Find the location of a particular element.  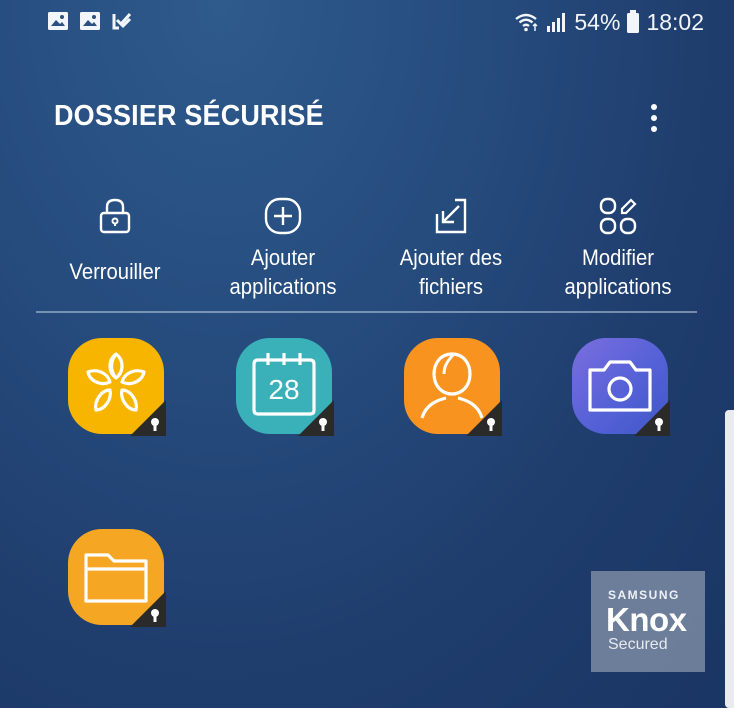

add-square-icon is located at coordinates (283, 216).